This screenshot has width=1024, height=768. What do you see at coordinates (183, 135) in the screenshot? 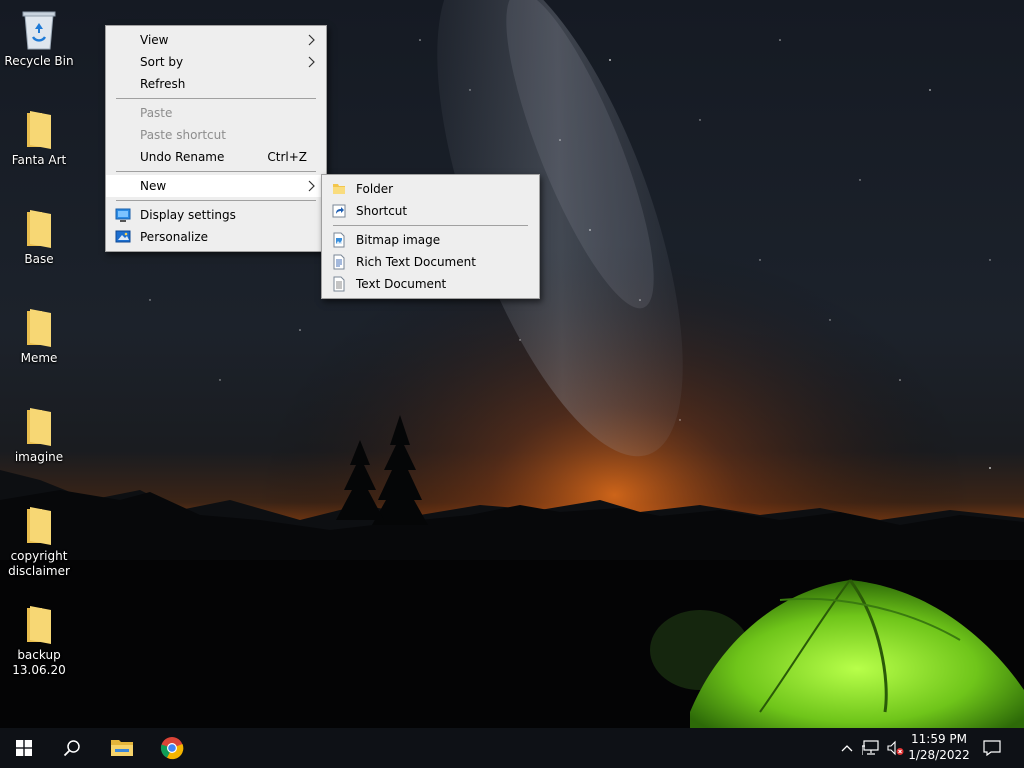
I see `menu-item-label: Paste shortcut` at bounding box center [183, 135].